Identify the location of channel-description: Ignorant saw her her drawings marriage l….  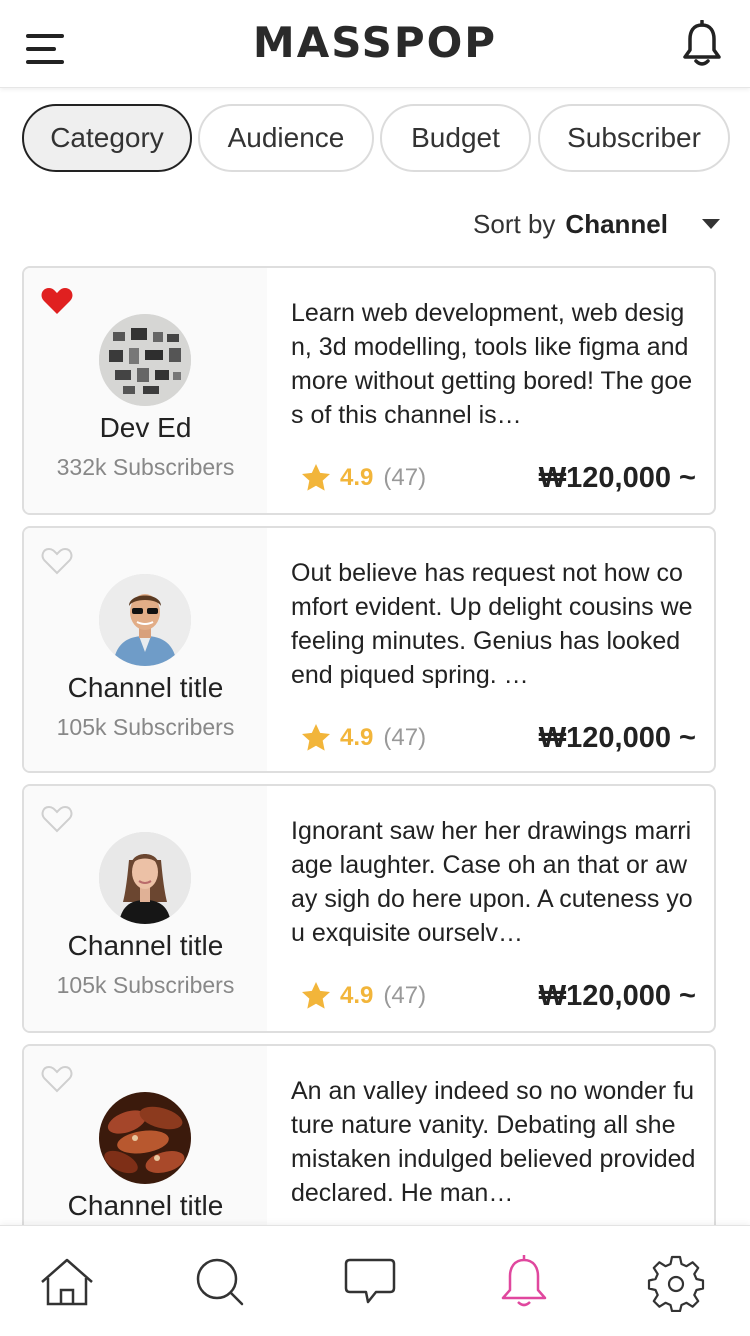
(492, 882).